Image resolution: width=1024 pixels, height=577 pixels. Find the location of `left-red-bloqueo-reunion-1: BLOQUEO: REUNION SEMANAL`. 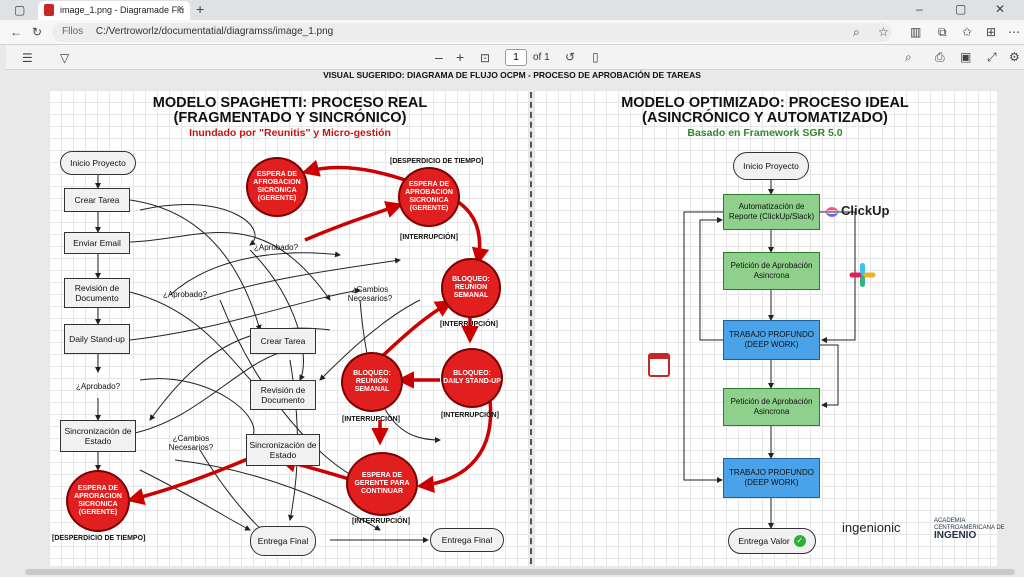

left-red-bloqueo-reunion-1: BLOQUEO: REUNION SEMANAL is located at coordinates (471, 288).